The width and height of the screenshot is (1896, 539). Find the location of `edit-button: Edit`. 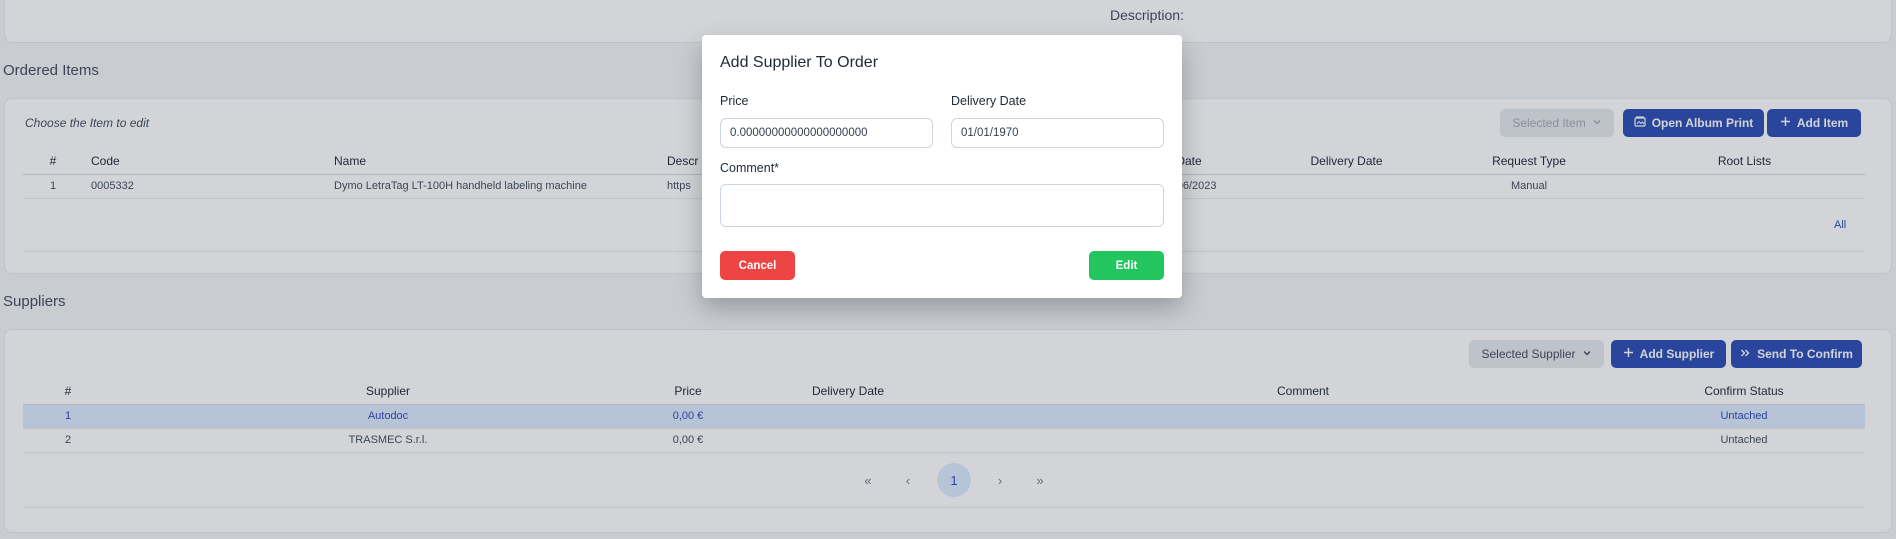

edit-button: Edit is located at coordinates (1126, 265).